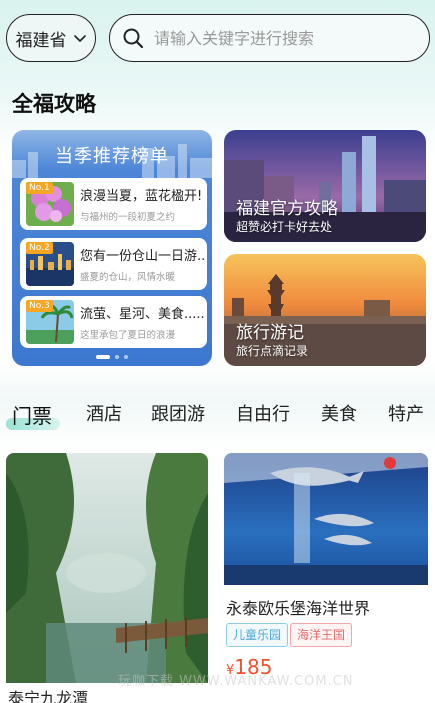  I want to click on promo-title: 旅行游记, so click(270, 333).